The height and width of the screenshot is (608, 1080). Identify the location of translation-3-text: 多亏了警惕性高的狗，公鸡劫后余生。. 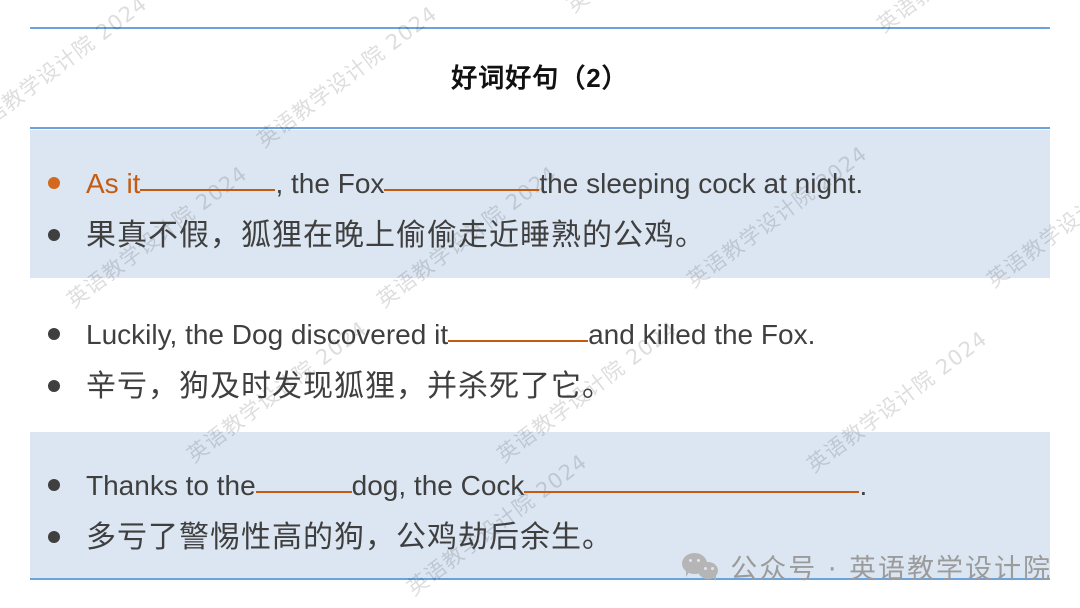
(349, 537).